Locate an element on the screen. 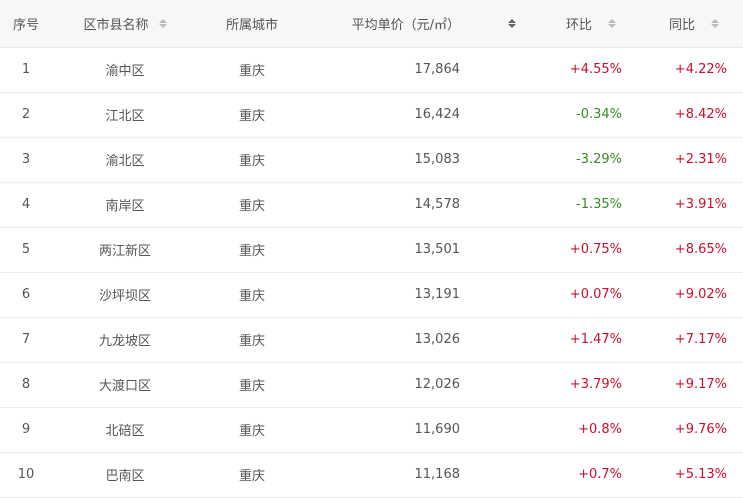 The image size is (743, 498). cell-mom: -3.29% is located at coordinates (588, 160).